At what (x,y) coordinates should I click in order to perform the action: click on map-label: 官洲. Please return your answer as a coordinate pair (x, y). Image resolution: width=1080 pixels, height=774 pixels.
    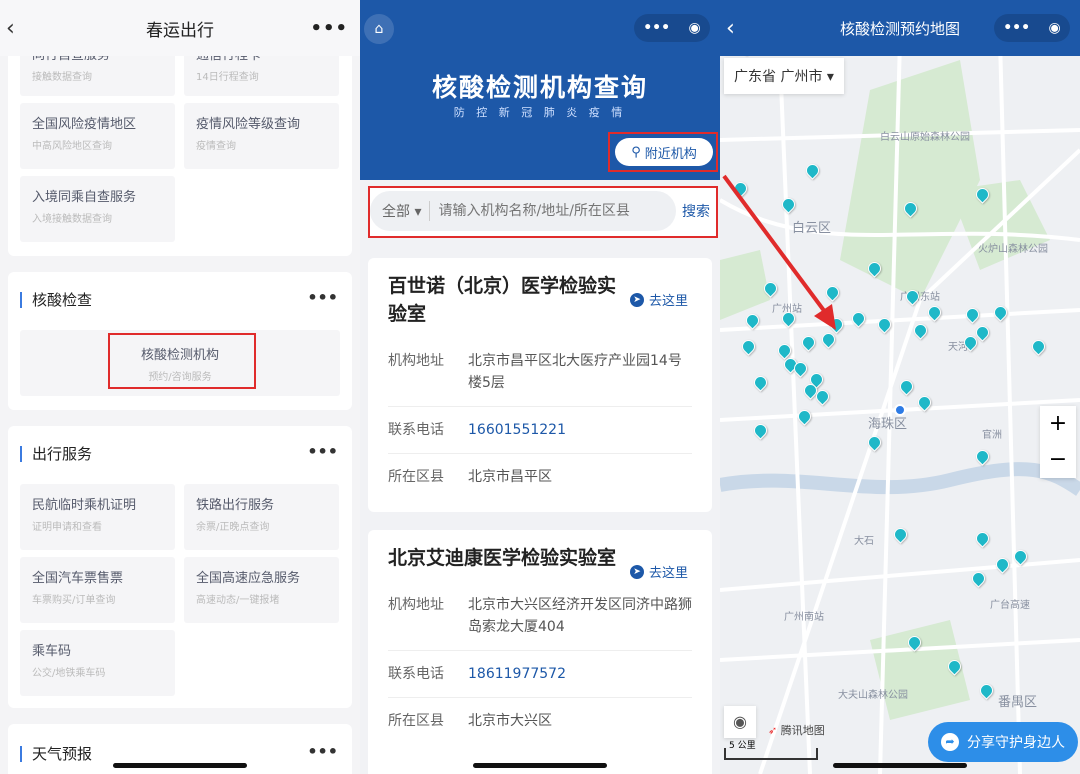
    Looking at the image, I should click on (992, 434).